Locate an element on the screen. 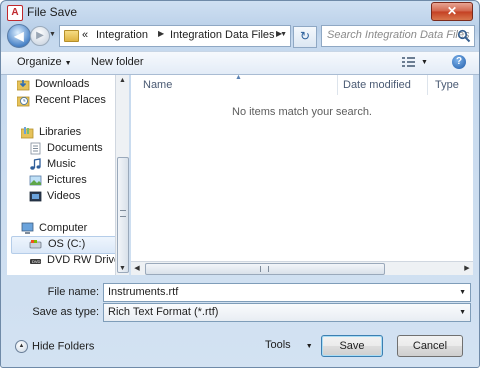  hide-folders-button: ▲ Hide Folders is located at coordinates (54, 346).